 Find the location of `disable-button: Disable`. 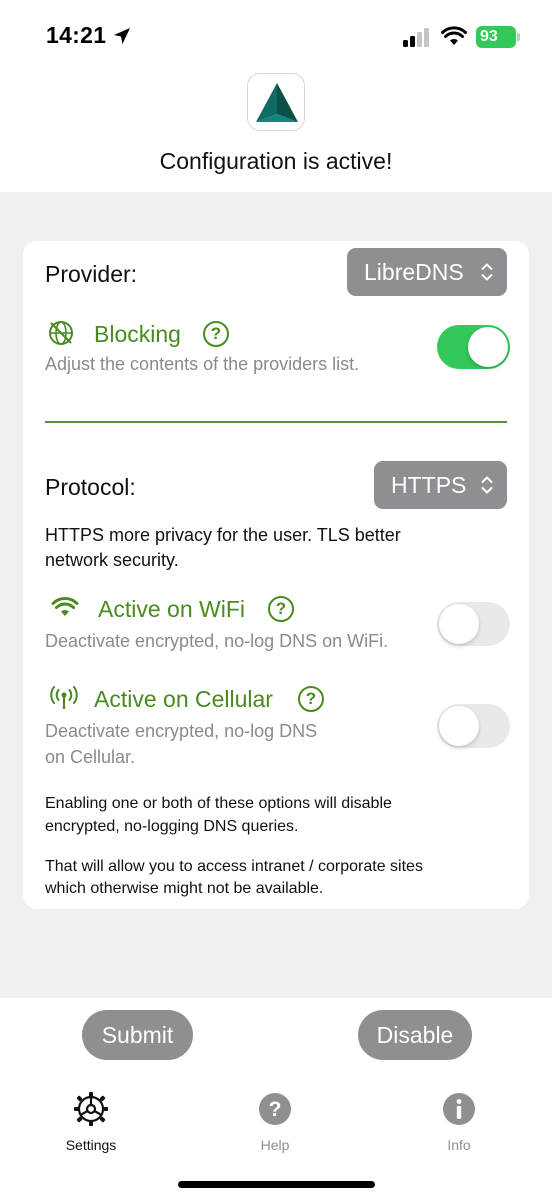

disable-button: Disable is located at coordinates (415, 1035).